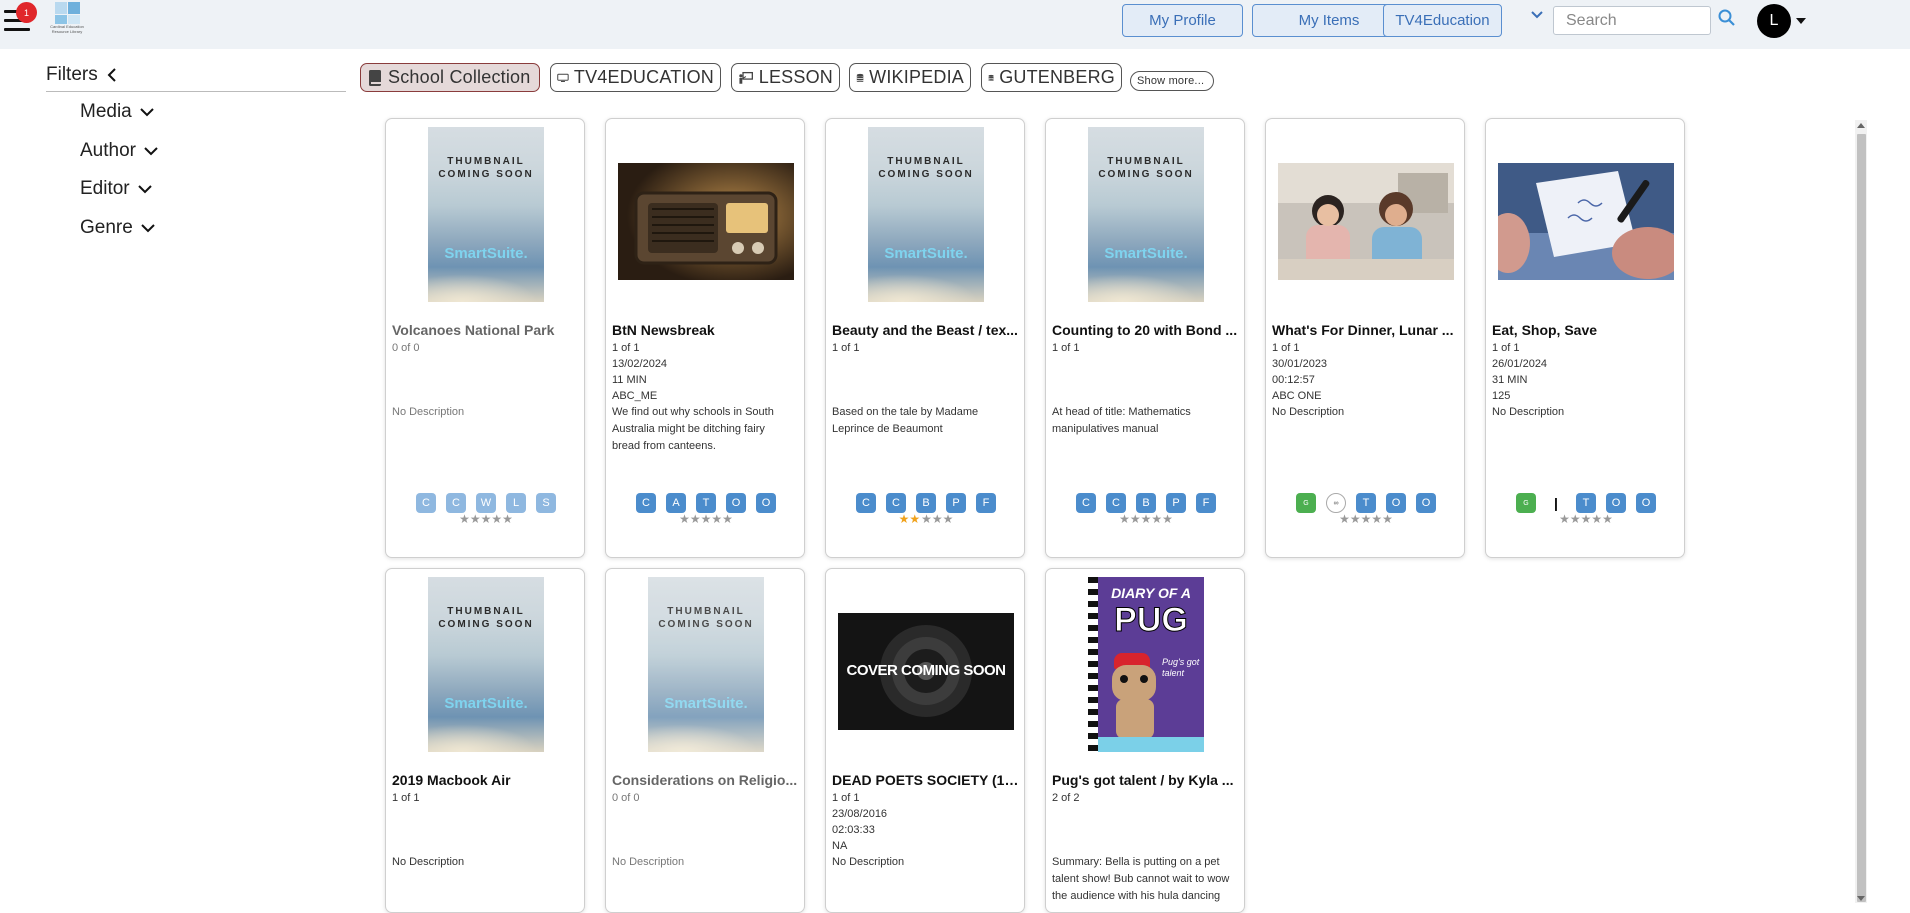  Describe the element at coordinates (118, 228) in the screenshot. I see `filter-genre: Genre` at that location.